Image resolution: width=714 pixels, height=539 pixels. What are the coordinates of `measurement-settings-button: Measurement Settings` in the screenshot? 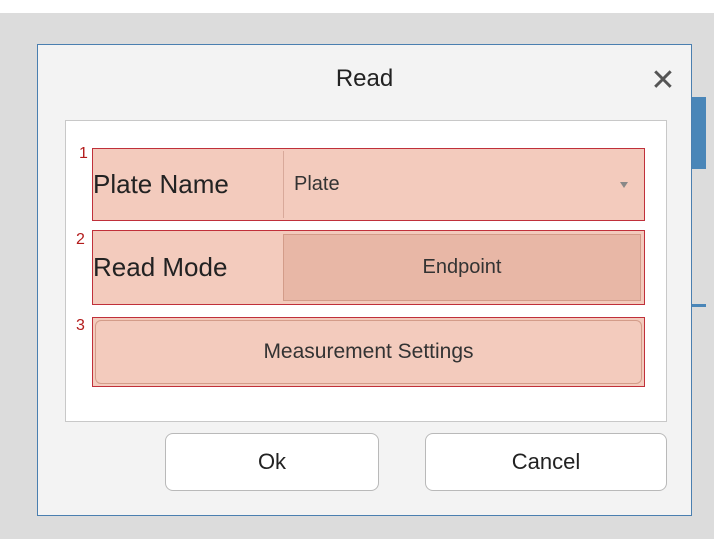 It's located at (368, 352).